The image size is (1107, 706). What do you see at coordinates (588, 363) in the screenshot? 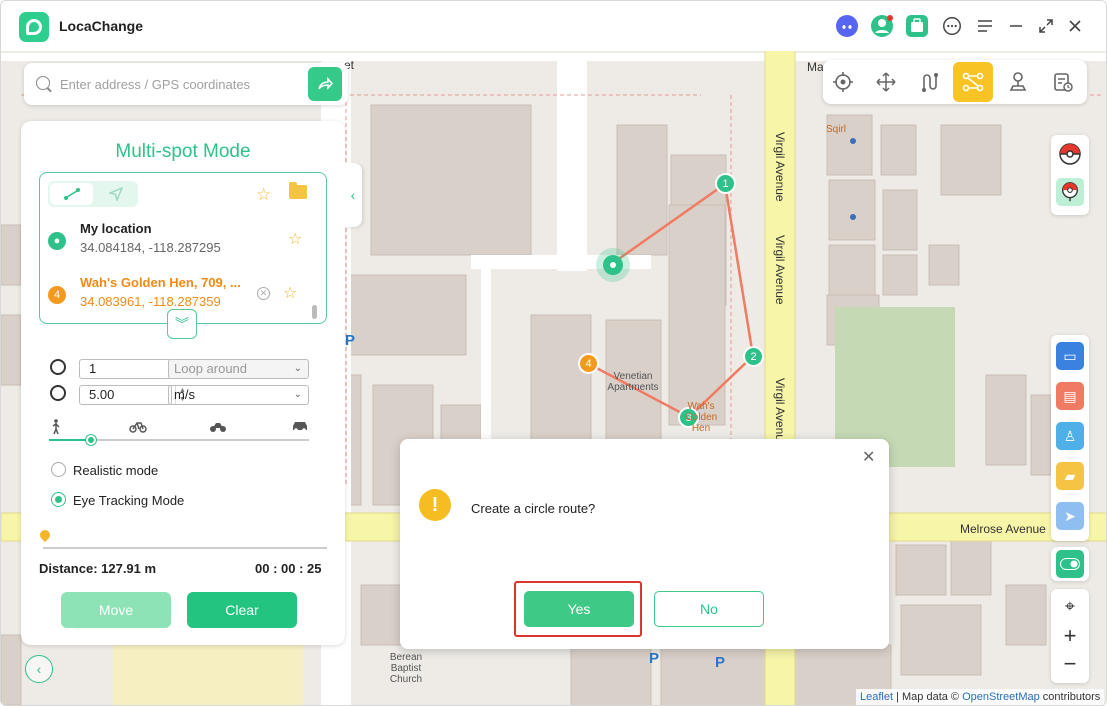
I see `waypoint-marker: 4` at bounding box center [588, 363].